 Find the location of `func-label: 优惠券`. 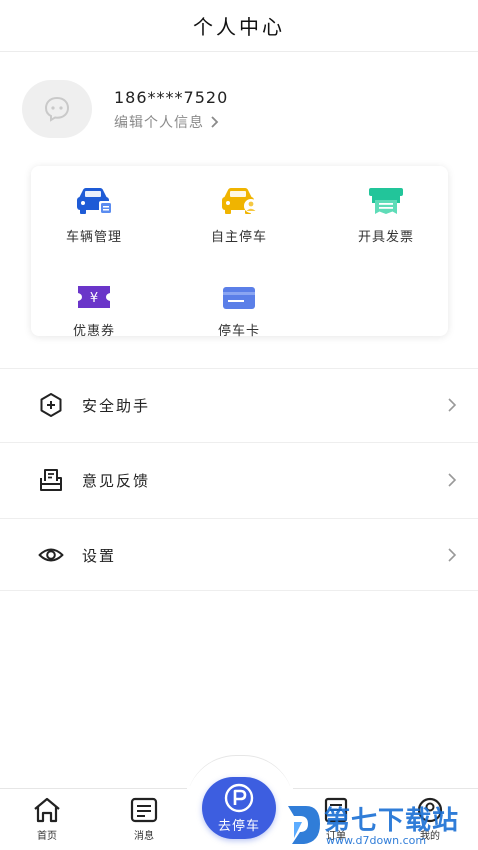

func-label: 优惠券 is located at coordinates (93, 331).